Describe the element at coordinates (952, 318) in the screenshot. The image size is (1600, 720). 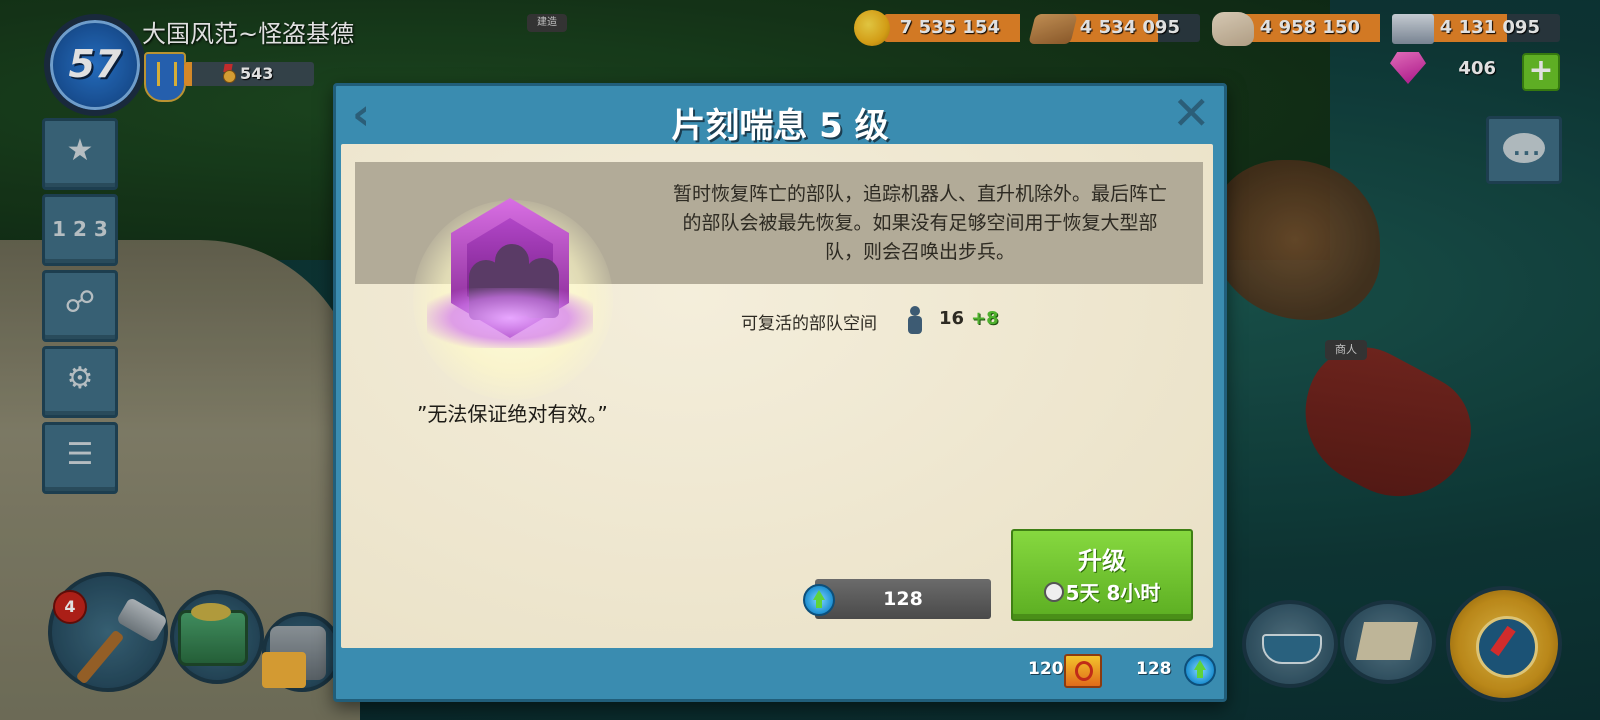
I see `stat-value: 16` at that location.